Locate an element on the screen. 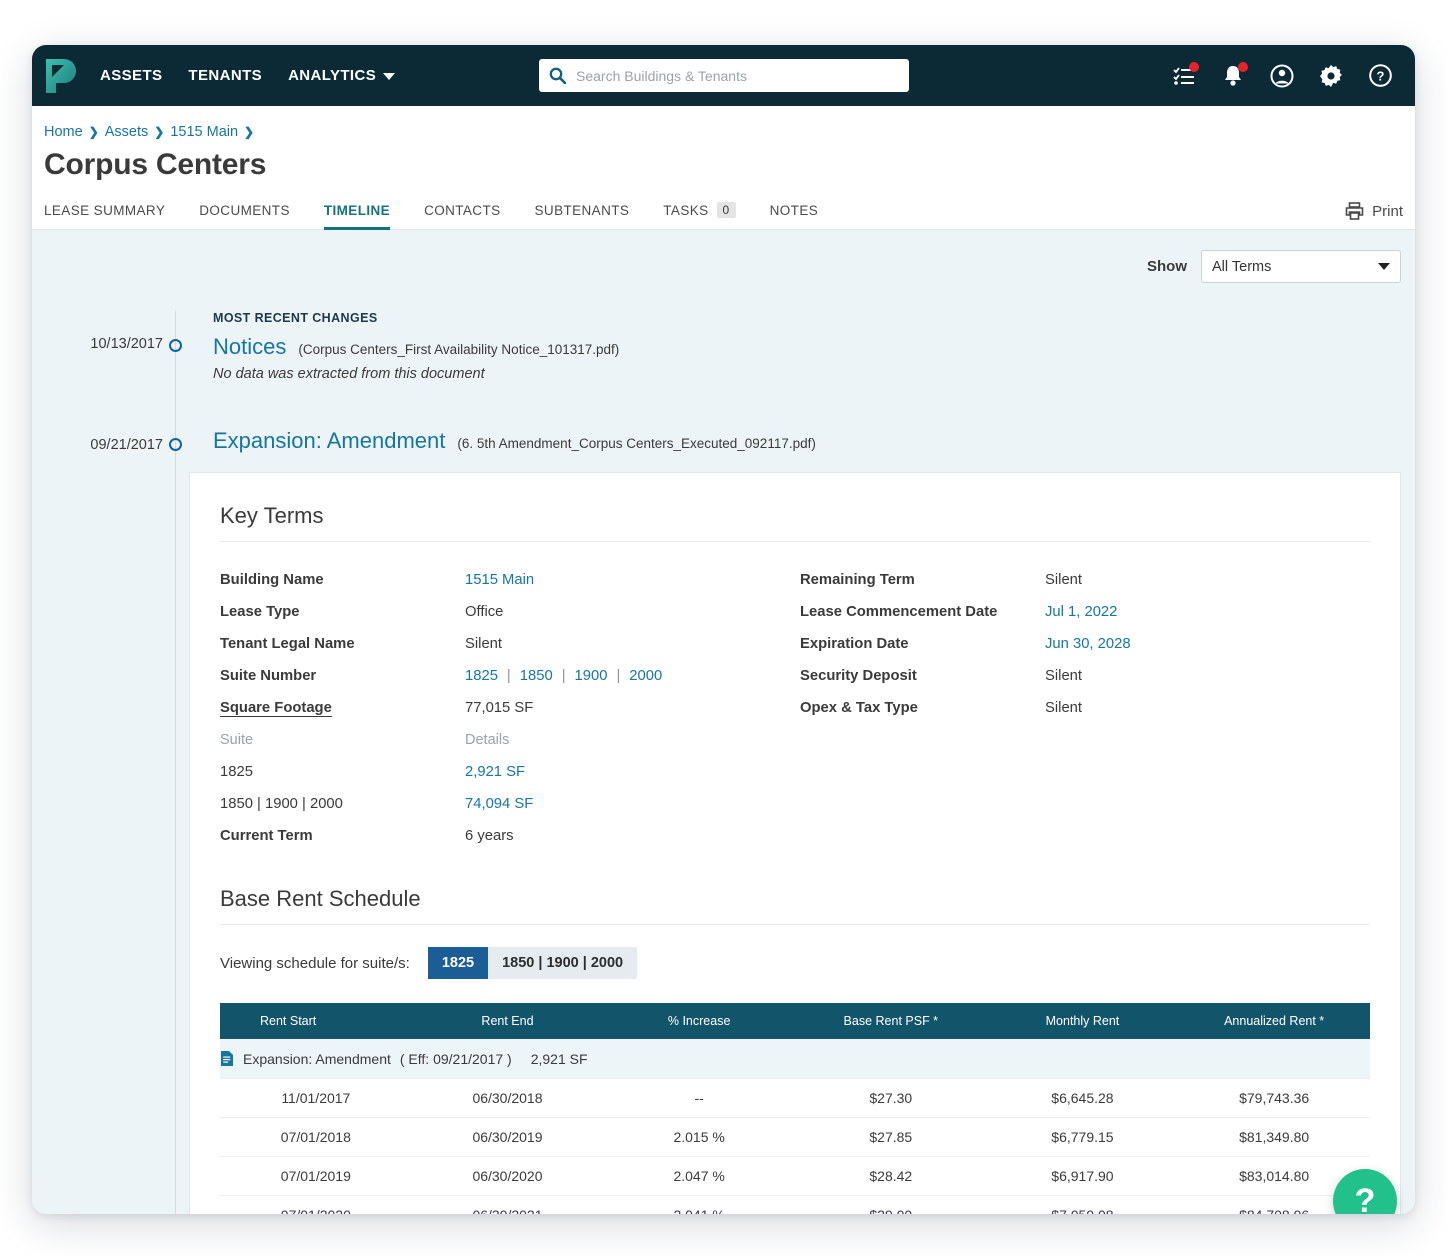  document-group-title: Expansion: Amendment is located at coordinates (317, 1058).